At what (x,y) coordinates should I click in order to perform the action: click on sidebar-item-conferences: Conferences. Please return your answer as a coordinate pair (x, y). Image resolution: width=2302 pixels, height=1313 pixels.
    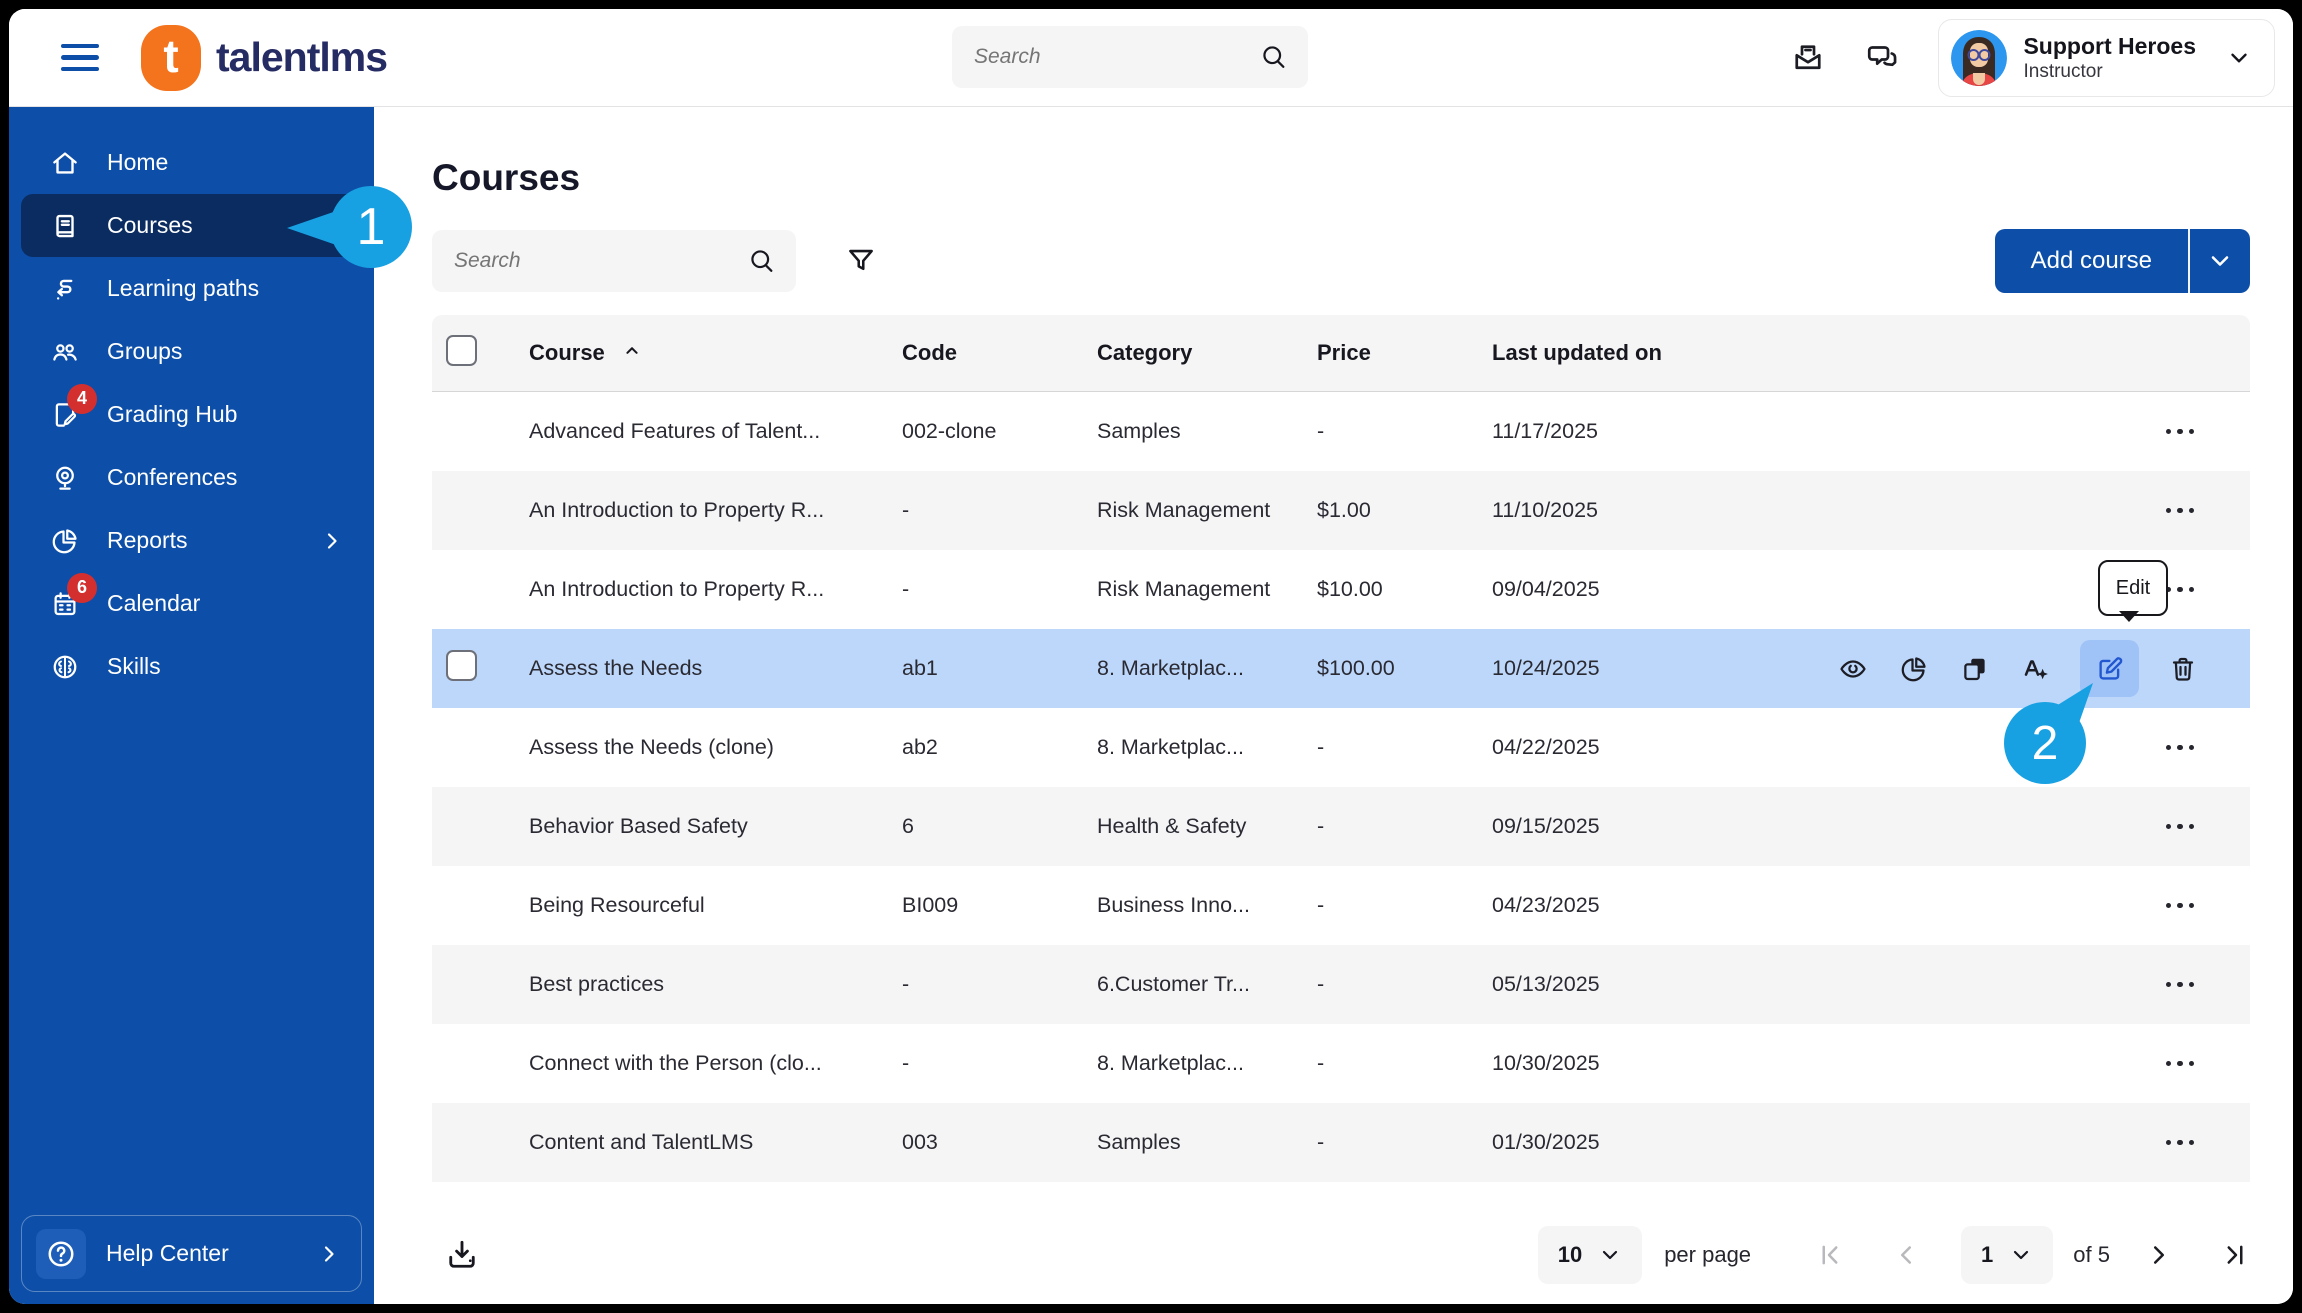
    Looking at the image, I should click on (191, 477).